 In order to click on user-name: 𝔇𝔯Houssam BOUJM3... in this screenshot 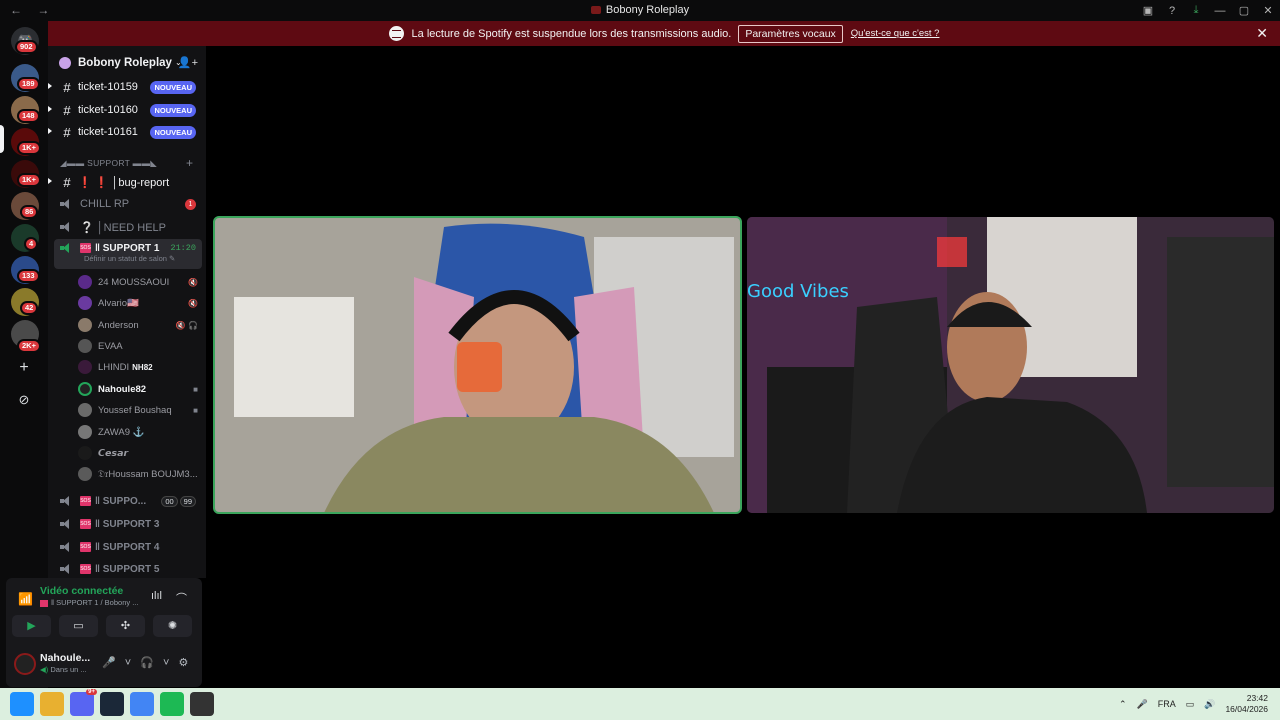, I will do `click(148, 474)`.